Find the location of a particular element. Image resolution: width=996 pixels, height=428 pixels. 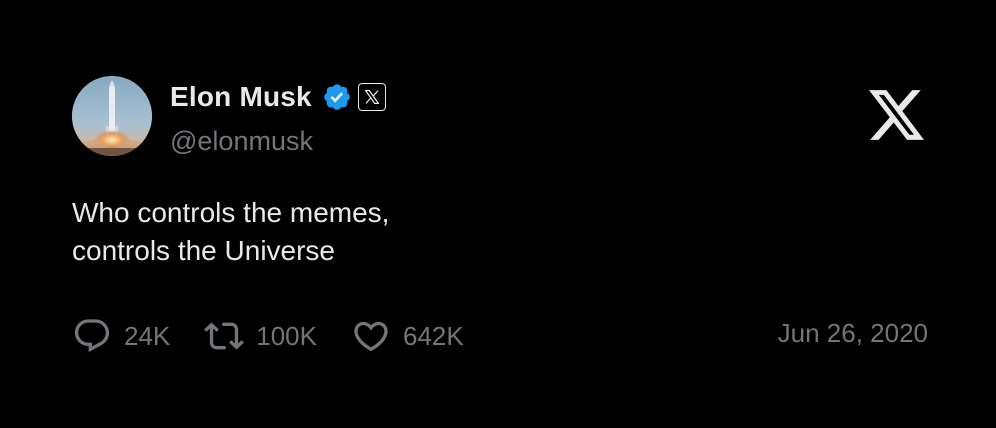

tweet-actions: 24K 100K 642K is located at coordinates (285, 336).